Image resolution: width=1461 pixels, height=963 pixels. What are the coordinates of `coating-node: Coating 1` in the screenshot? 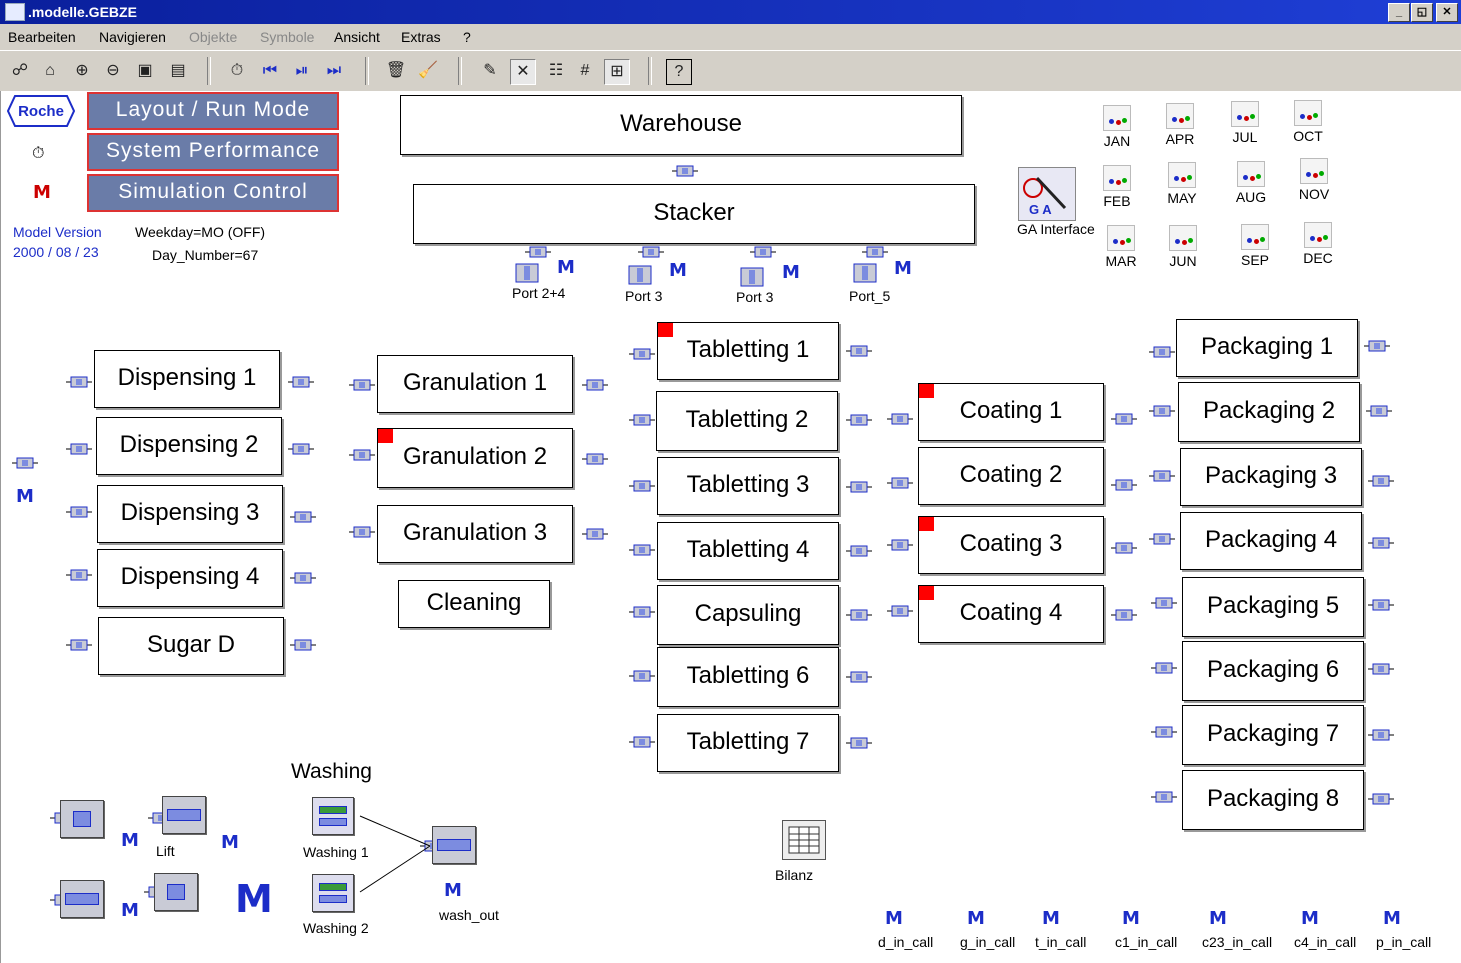 It's located at (1011, 412).